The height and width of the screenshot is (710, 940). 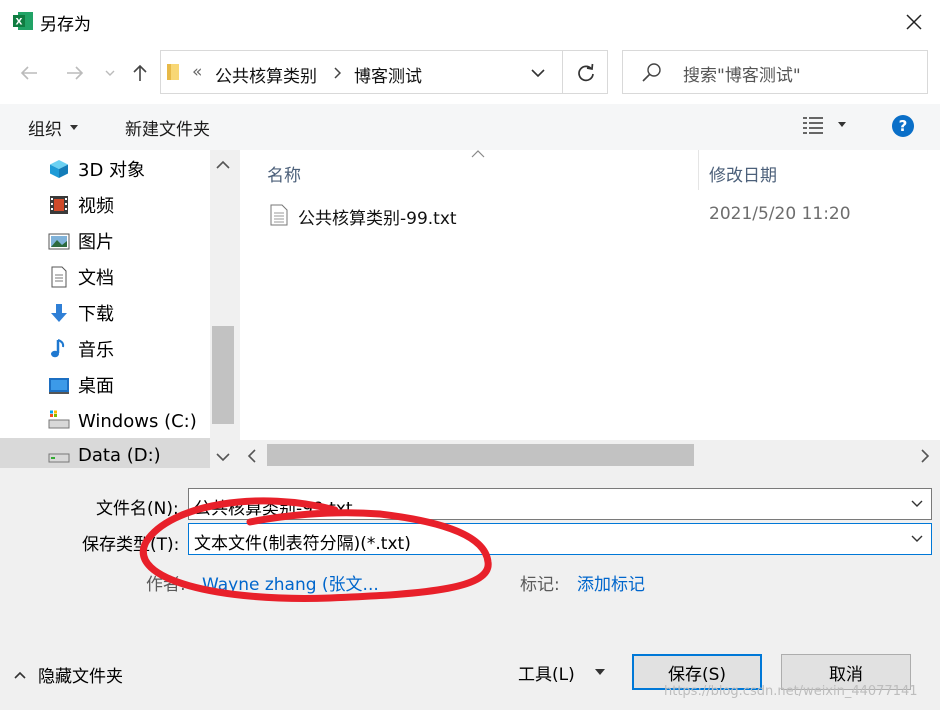 I want to click on video-icon, so click(x=59, y=205).